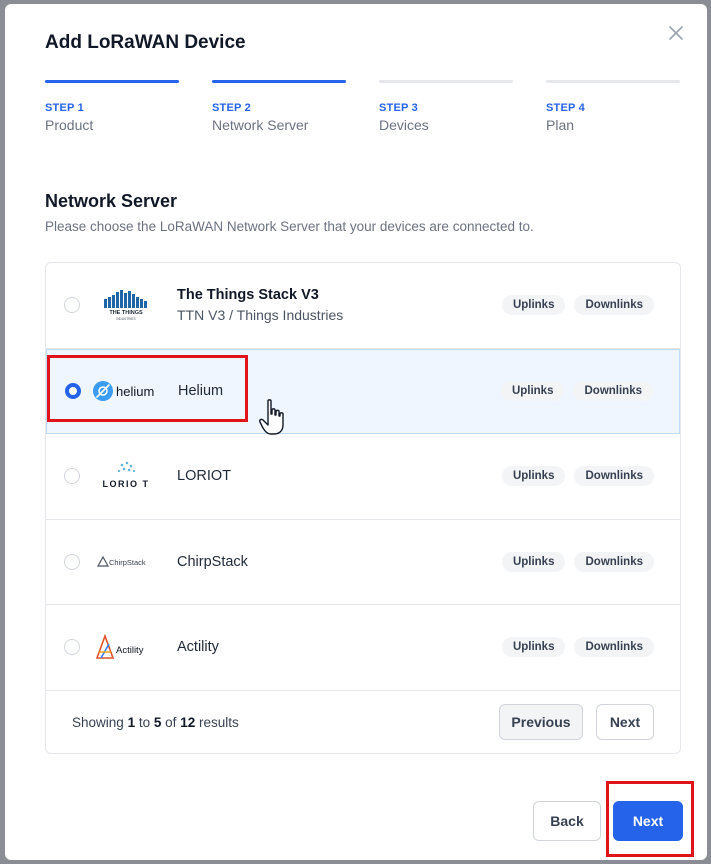 This screenshot has width=711, height=864. I want to click on showing-label: Showing, so click(98, 722).